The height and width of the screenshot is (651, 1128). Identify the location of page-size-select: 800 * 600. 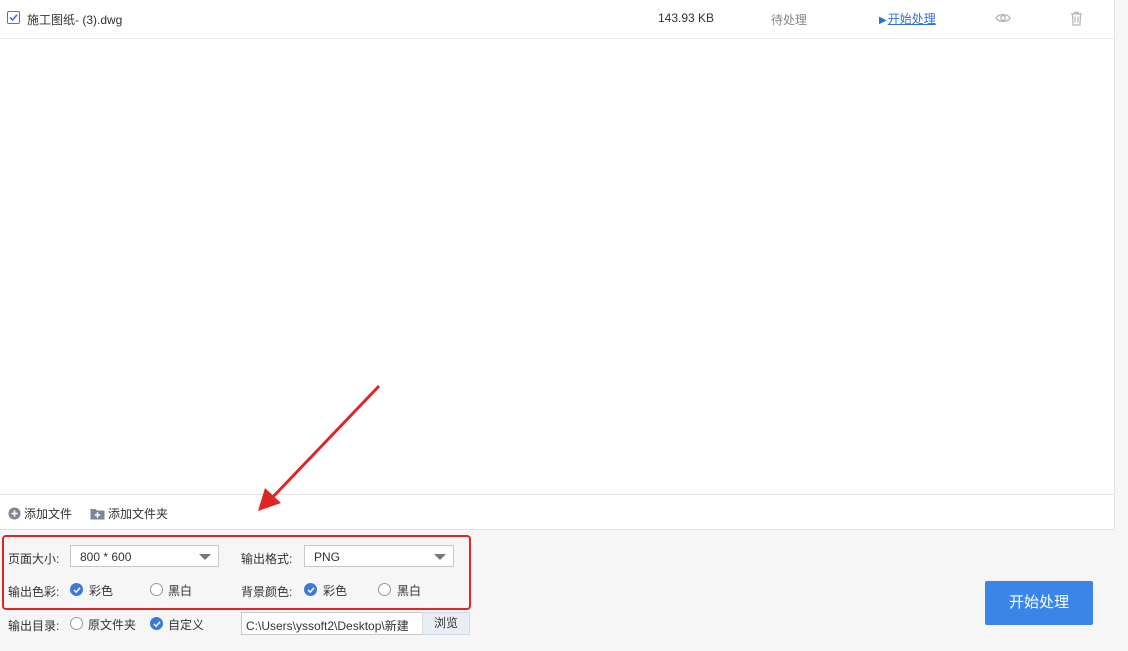
(144, 556).